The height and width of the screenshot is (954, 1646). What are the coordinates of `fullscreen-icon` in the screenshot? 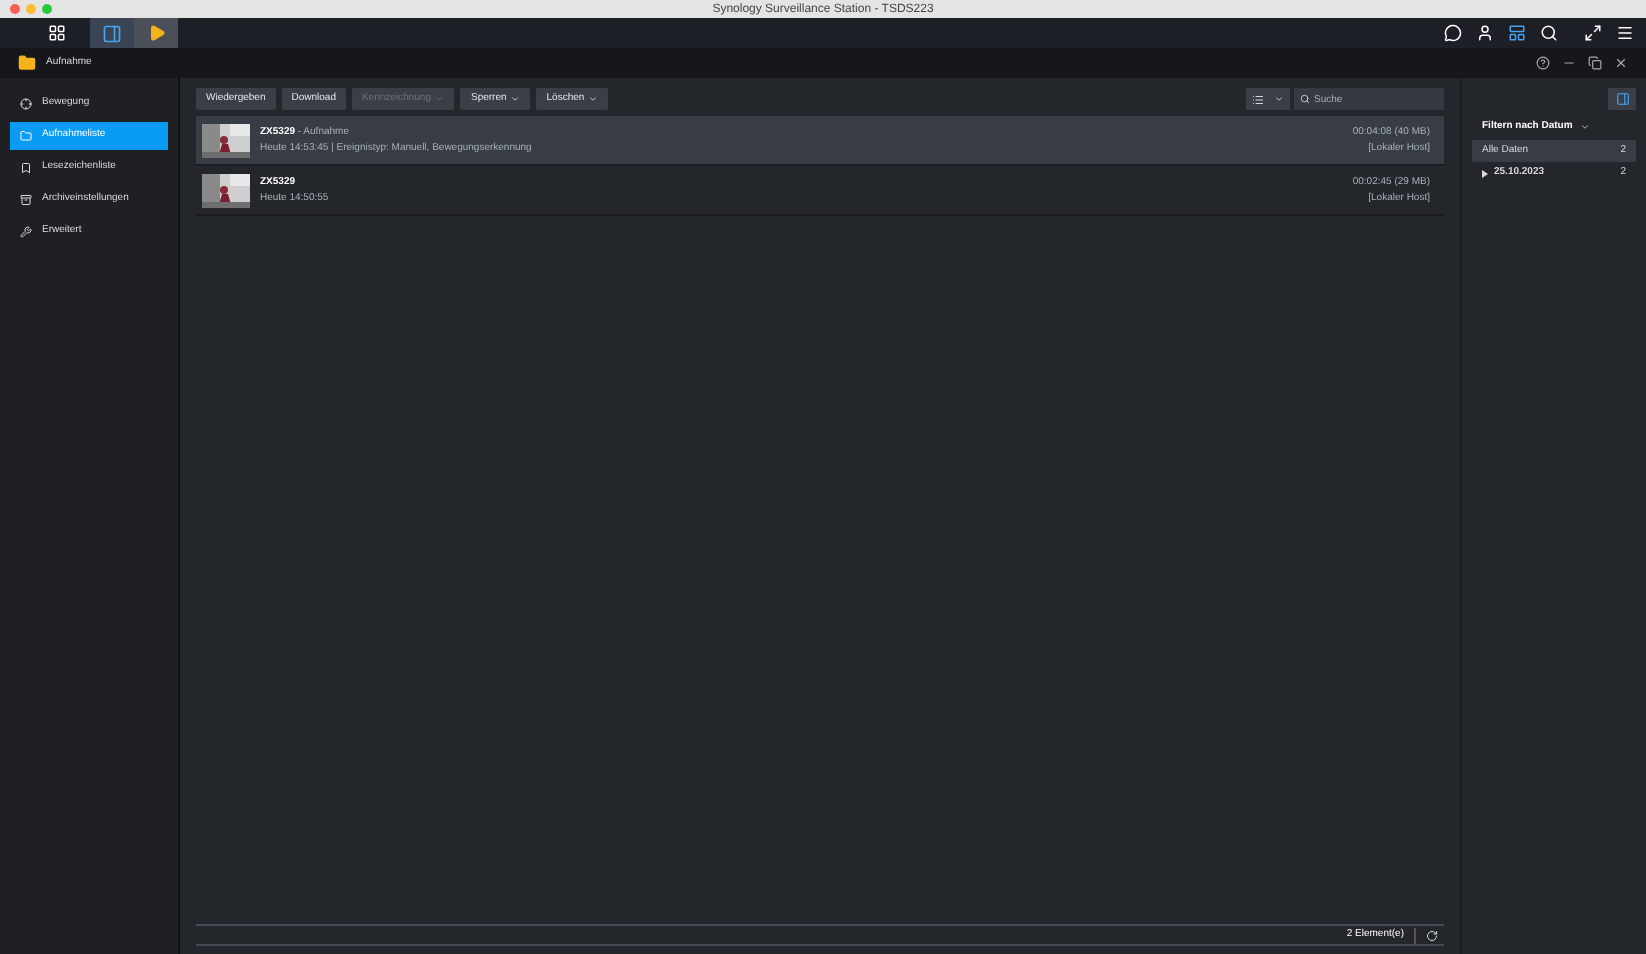 It's located at (1593, 33).